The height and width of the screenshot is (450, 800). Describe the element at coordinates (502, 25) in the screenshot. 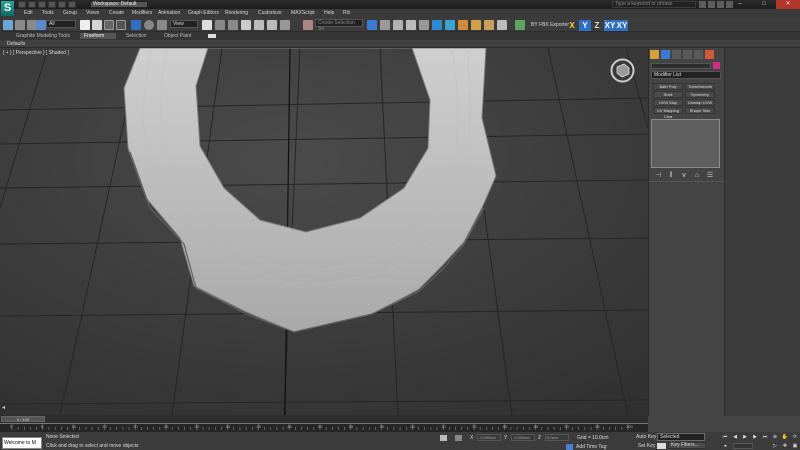

I see `render-iterative-icon` at that location.